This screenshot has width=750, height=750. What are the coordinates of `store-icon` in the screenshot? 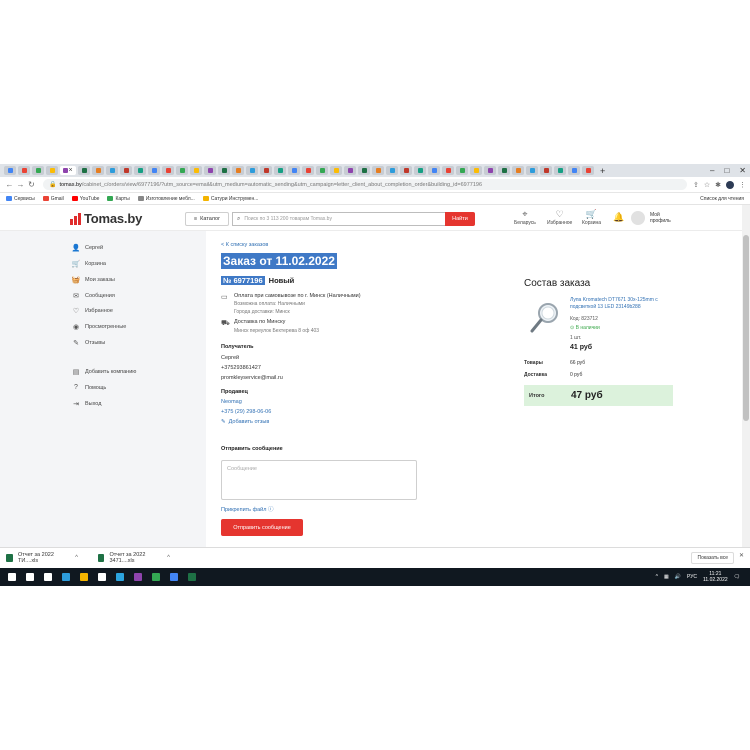 It's located at (102, 577).